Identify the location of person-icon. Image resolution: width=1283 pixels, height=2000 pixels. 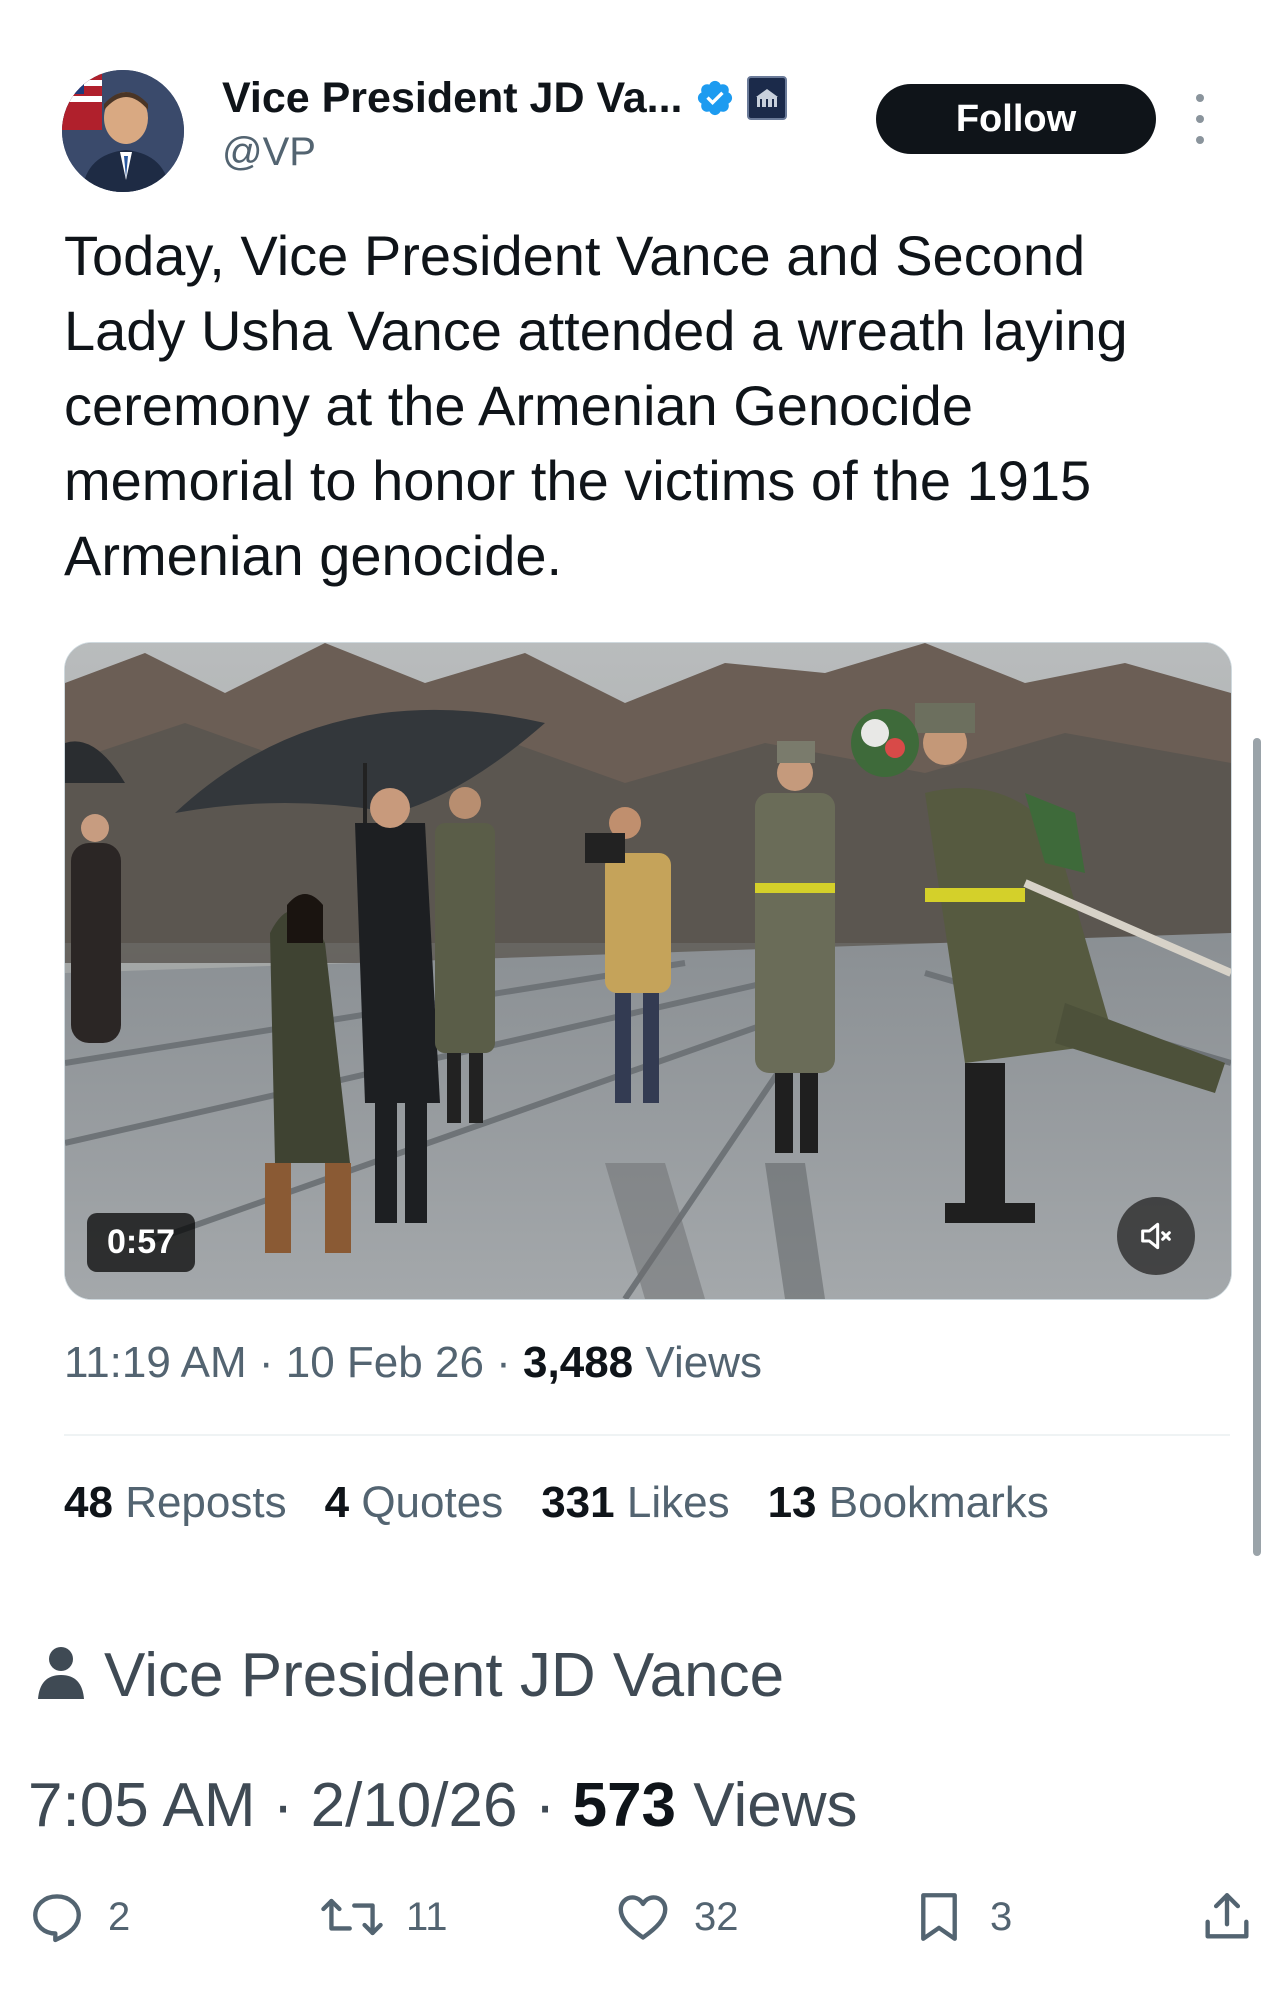
(61, 1675).